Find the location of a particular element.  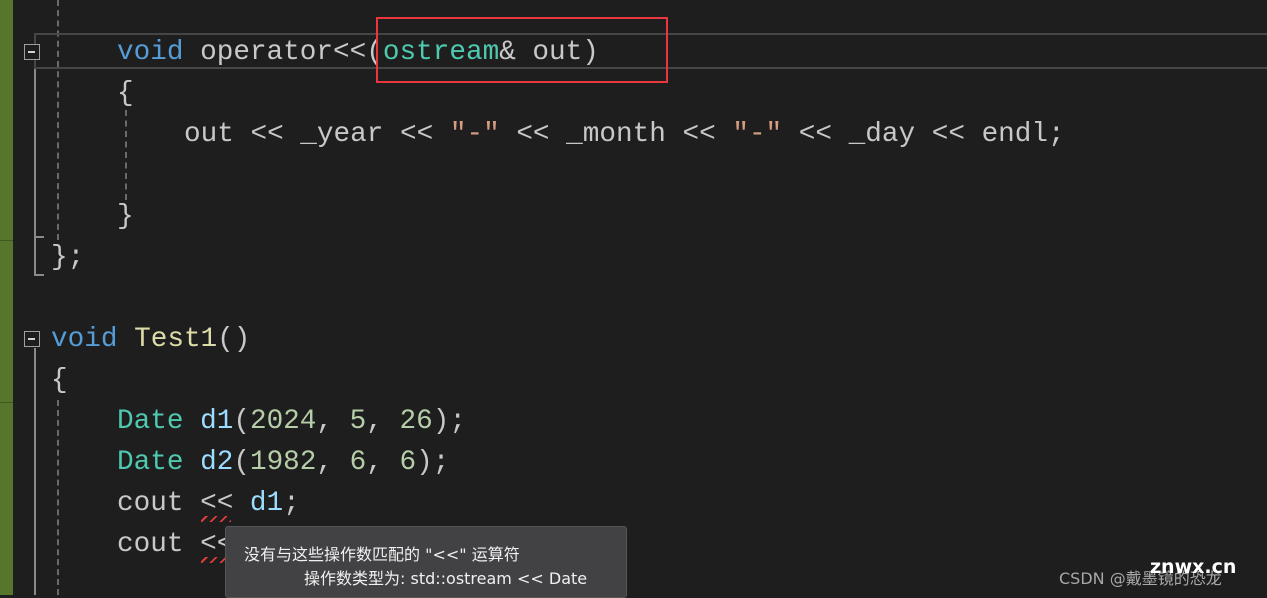

annotation-highlight-box is located at coordinates (522, 50).